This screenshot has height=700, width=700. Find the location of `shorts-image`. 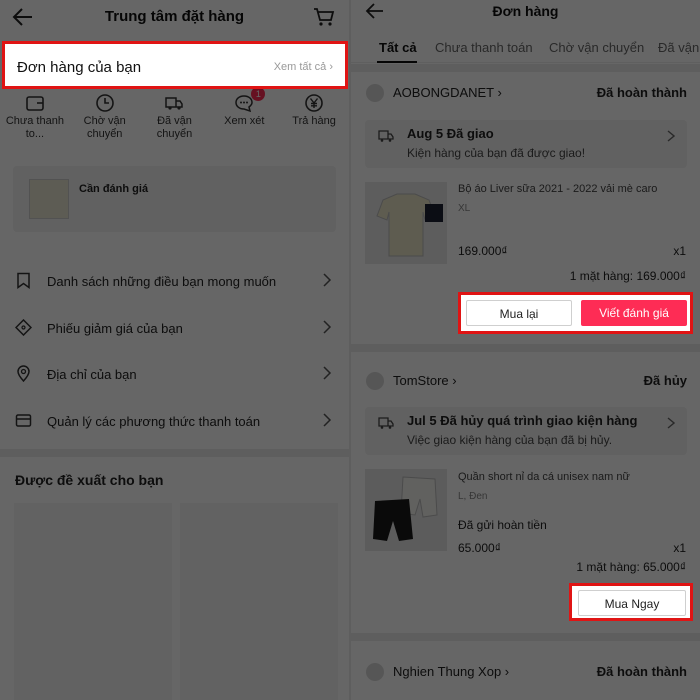

shorts-image is located at coordinates (406, 510).